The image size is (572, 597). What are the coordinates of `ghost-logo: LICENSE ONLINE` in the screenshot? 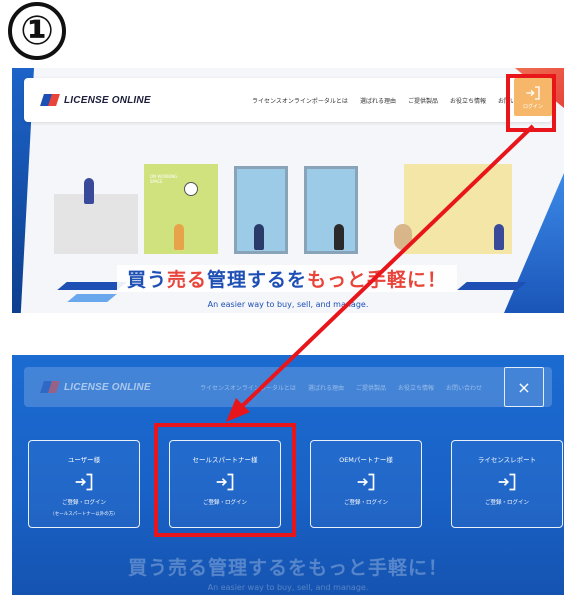 It's located at (96, 387).